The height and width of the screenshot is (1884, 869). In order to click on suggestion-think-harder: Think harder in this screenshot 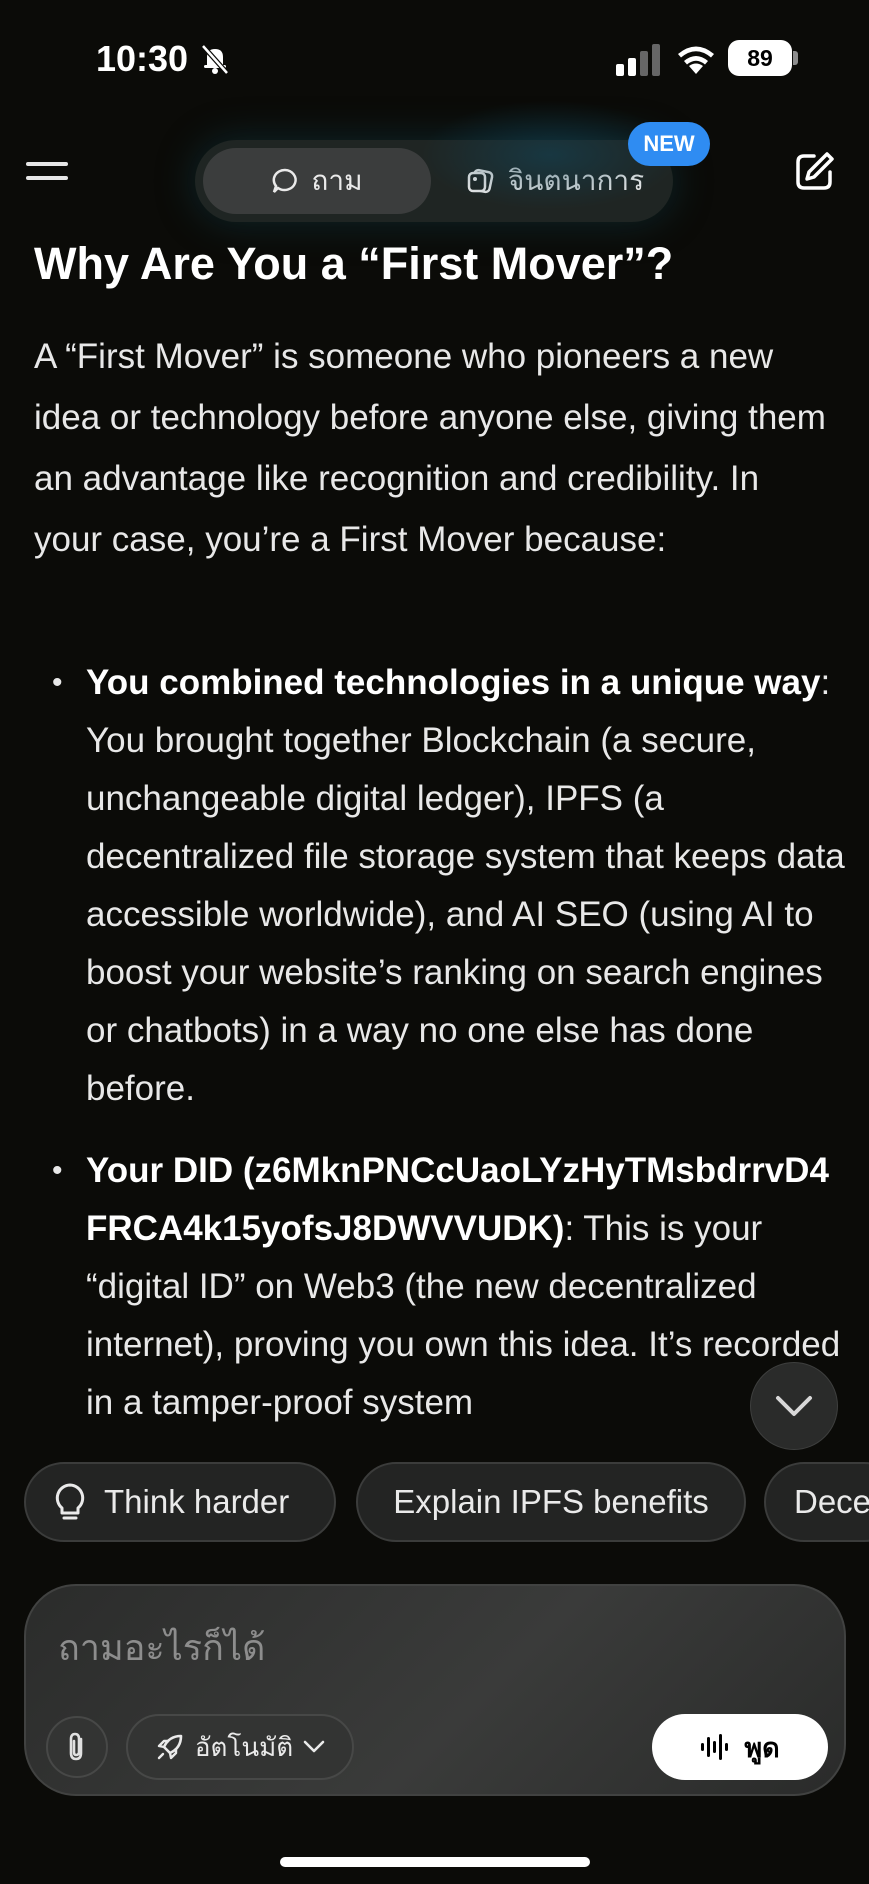, I will do `click(180, 1502)`.